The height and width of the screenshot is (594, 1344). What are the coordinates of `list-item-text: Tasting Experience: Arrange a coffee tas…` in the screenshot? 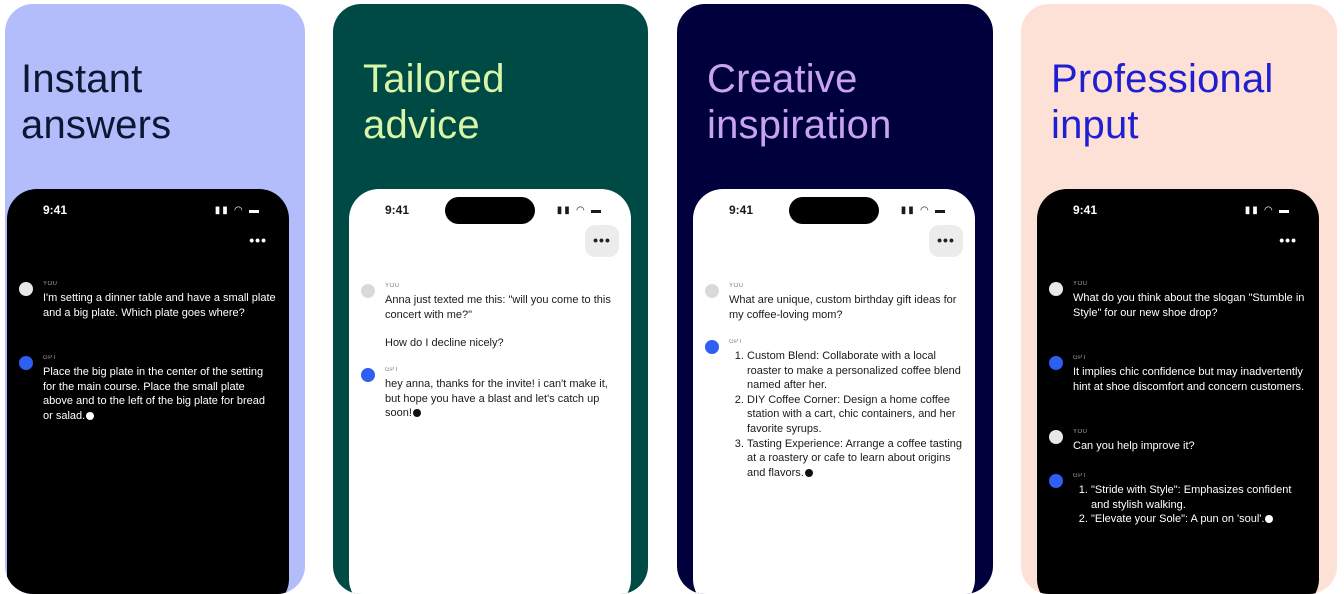 It's located at (855, 458).